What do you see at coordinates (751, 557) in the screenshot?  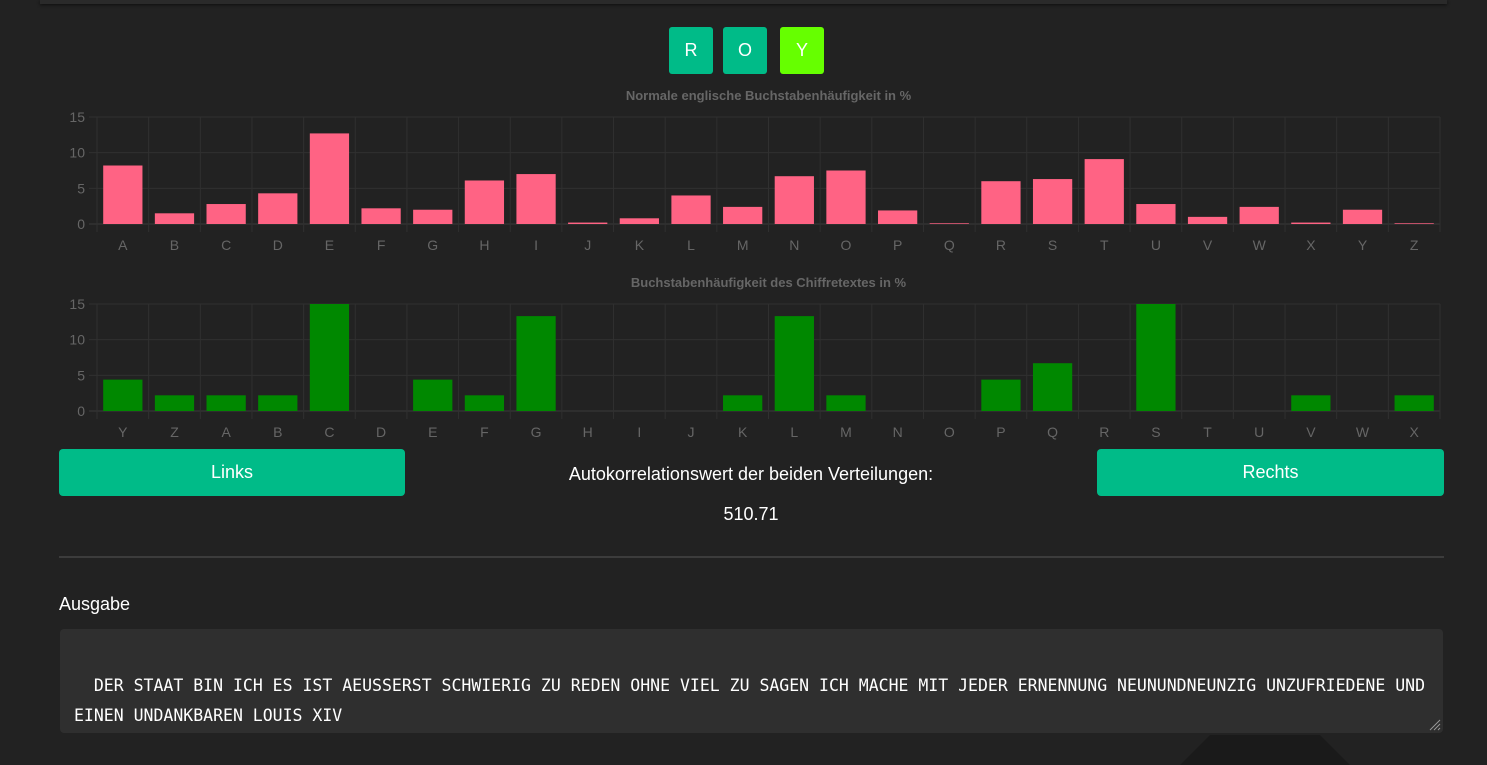 I see `section-divider` at bounding box center [751, 557].